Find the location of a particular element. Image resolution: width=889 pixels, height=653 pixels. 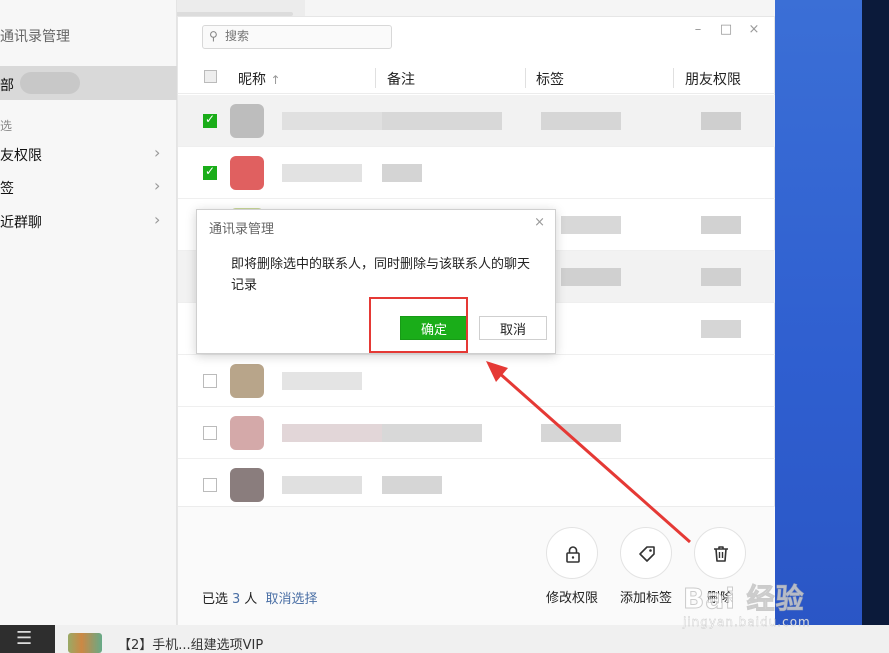

watermark-logo: Bai 经验 is located at coordinates (744, 599).